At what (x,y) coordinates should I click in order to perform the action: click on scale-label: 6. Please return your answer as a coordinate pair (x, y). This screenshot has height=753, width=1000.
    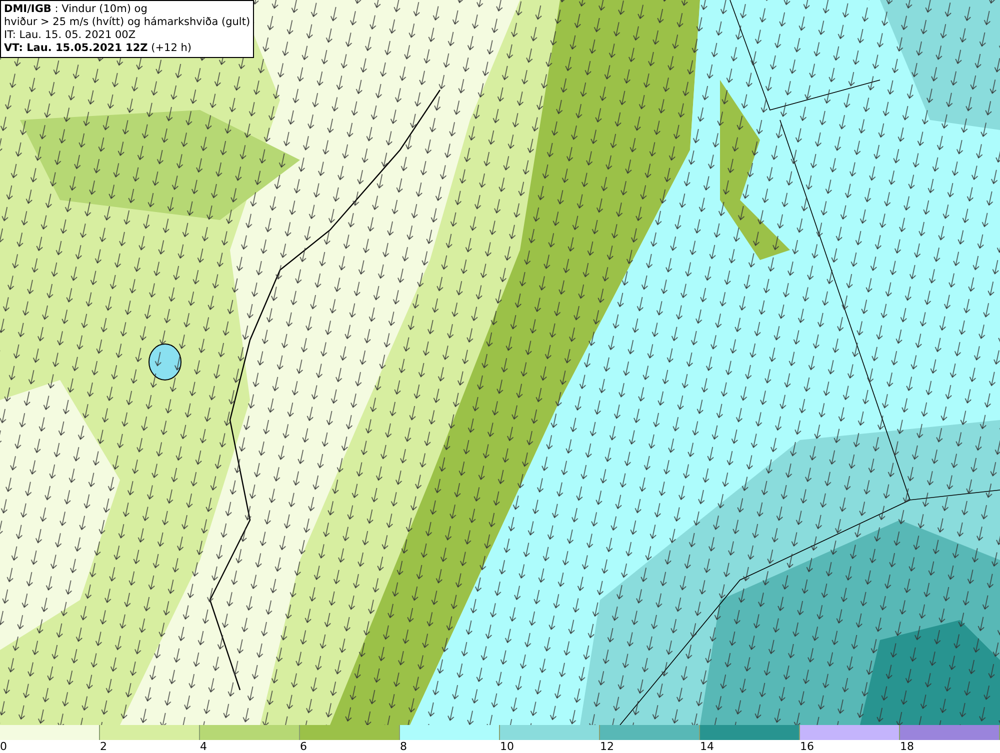
    Looking at the image, I should click on (303, 746).